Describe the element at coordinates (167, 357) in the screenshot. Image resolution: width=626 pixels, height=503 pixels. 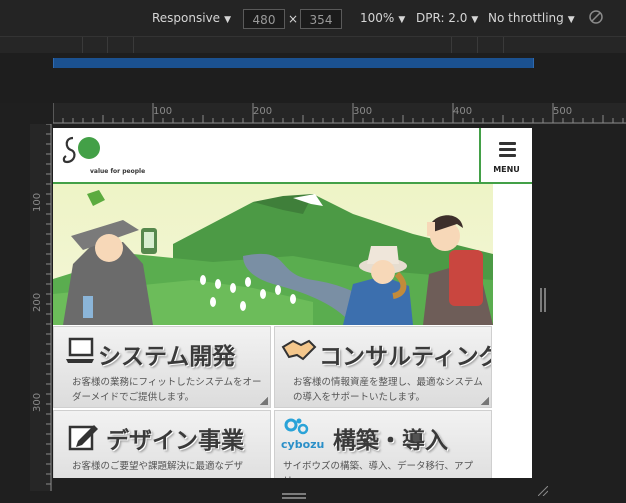
I see `service-title: システム開発` at that location.